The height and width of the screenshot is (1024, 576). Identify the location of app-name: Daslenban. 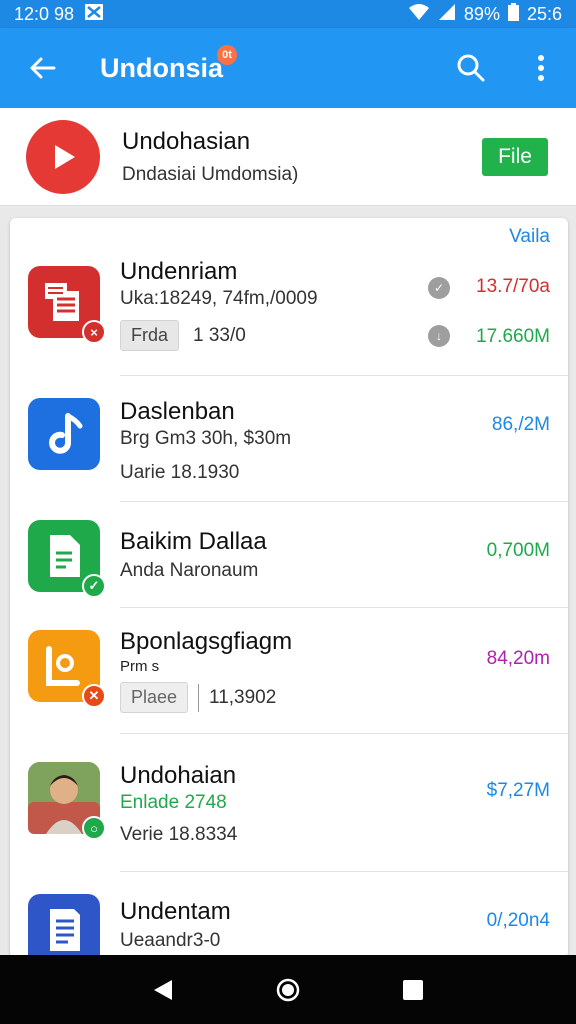
(177, 411).